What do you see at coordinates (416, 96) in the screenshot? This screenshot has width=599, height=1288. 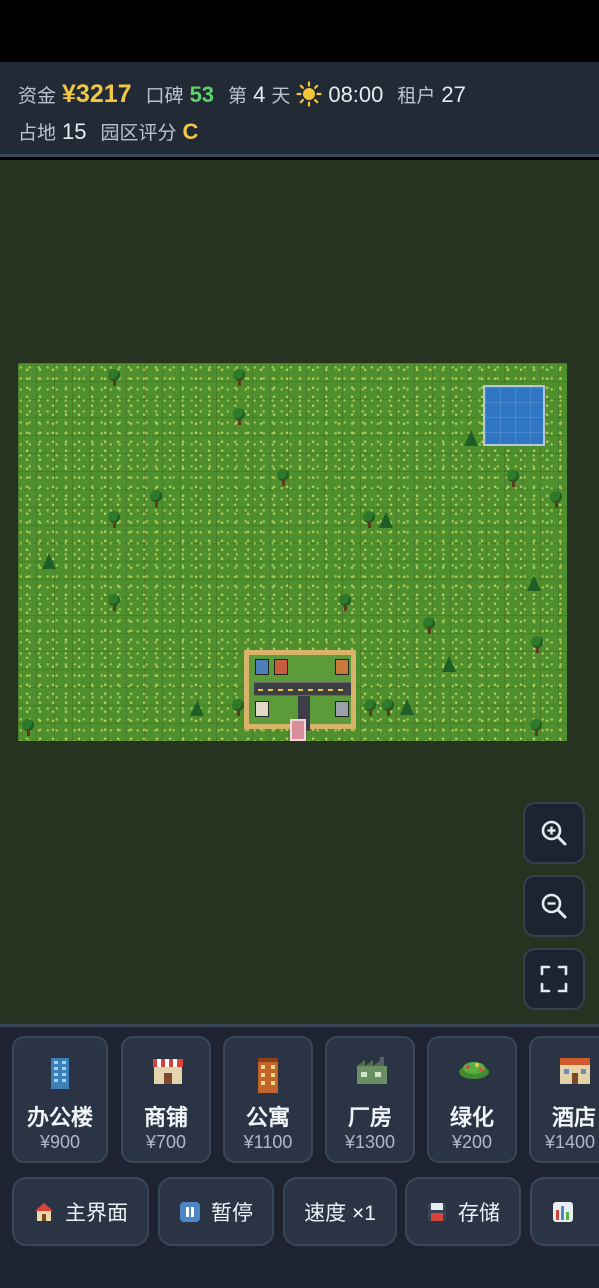 I see `tenants-label: 租户` at bounding box center [416, 96].